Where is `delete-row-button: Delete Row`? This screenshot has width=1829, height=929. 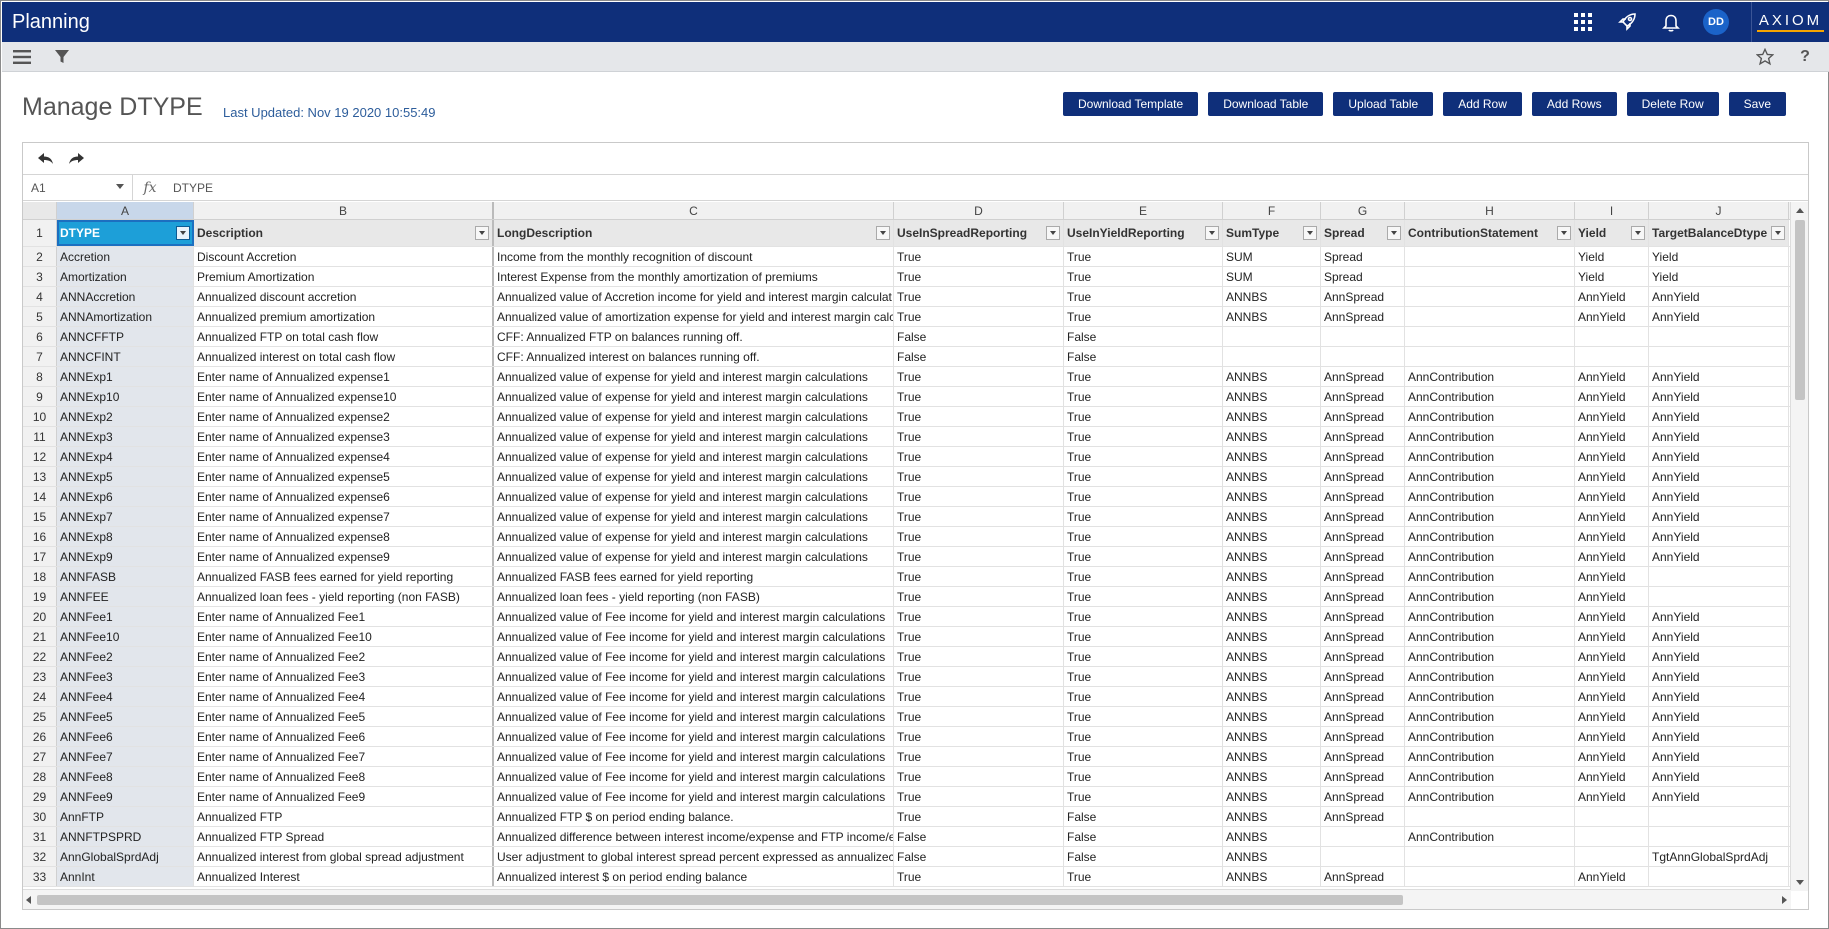 delete-row-button: Delete Row is located at coordinates (1672, 104).